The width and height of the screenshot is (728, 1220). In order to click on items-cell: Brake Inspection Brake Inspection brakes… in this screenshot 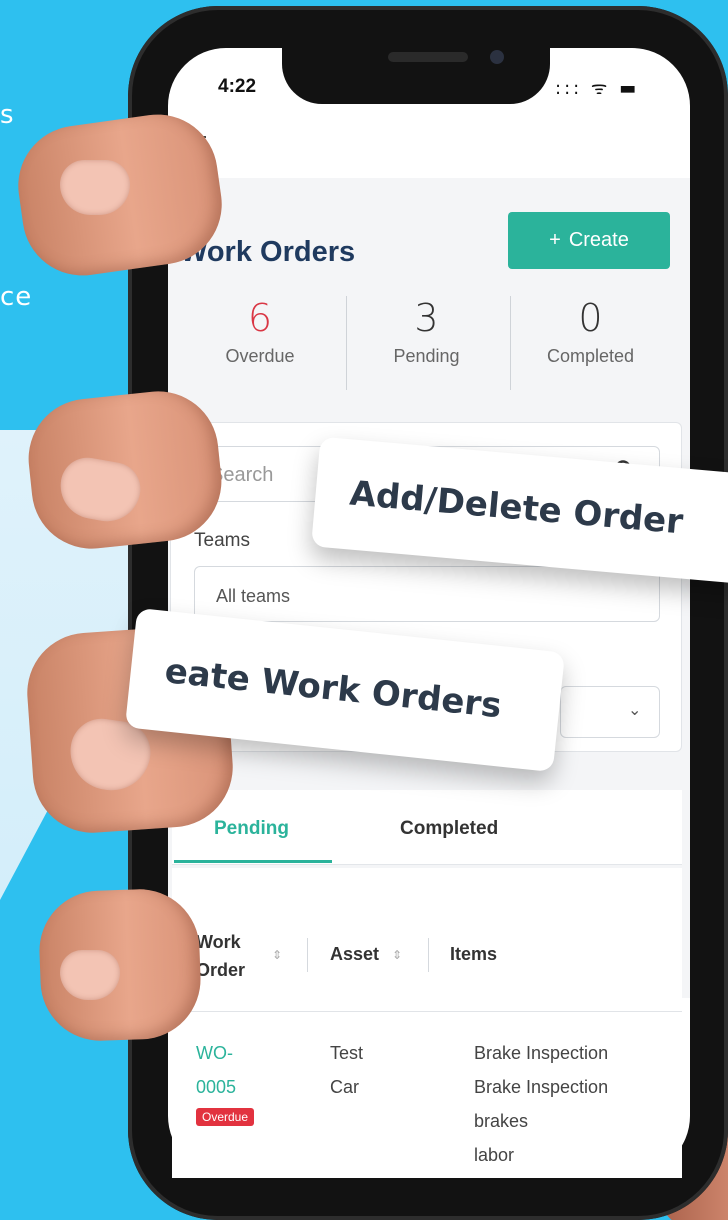, I will do `click(574, 1104)`.